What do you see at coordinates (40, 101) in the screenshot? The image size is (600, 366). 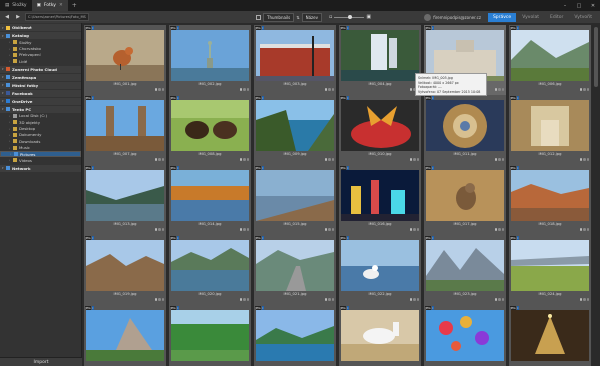 I see `sidebar-item: ▾ OneDrive` at bounding box center [40, 101].